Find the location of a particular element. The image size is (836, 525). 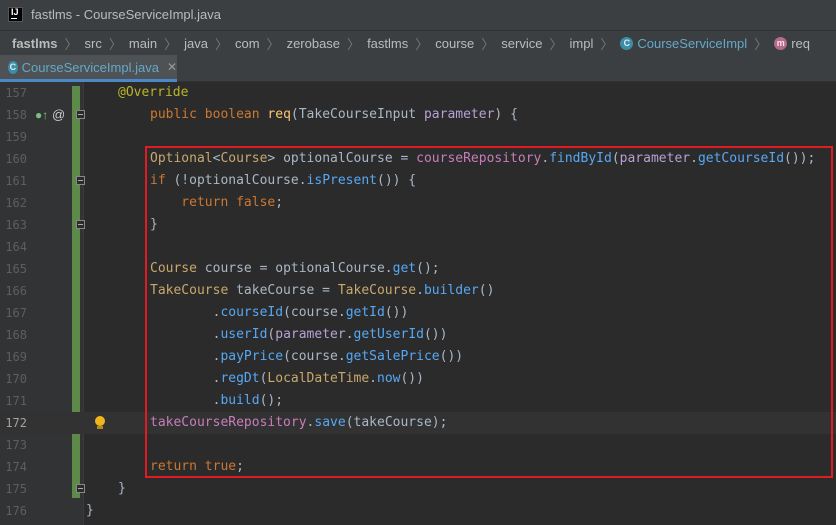

line-number: 172 is located at coordinates (16, 423).